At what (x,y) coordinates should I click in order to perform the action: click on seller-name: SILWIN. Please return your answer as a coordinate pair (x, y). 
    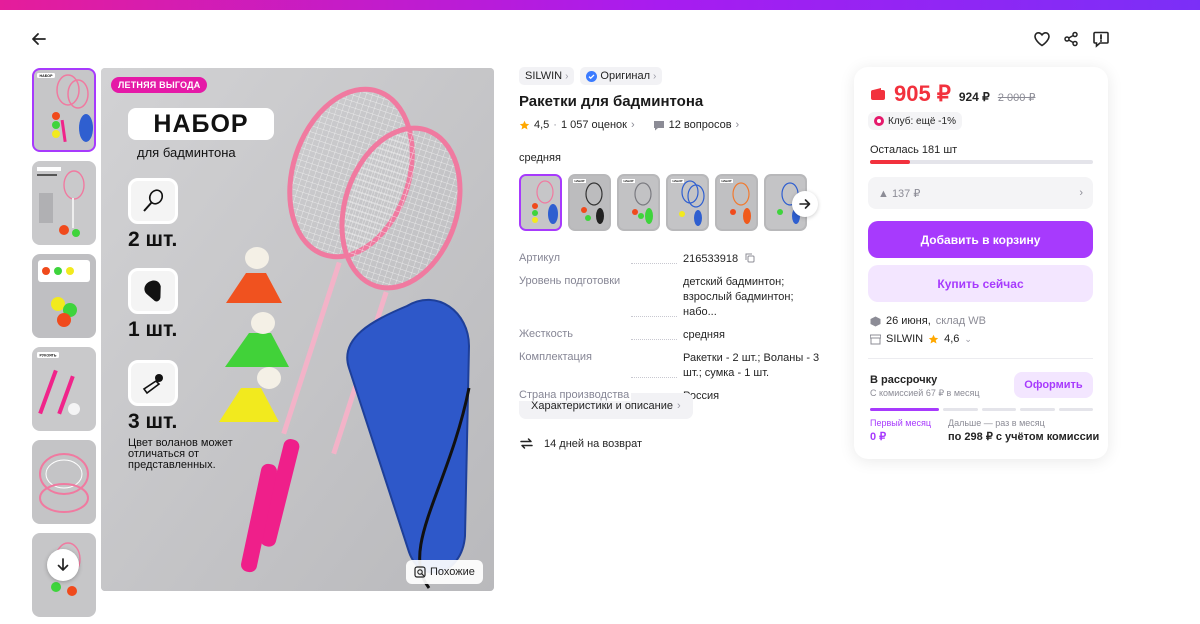
    Looking at the image, I should click on (905, 339).